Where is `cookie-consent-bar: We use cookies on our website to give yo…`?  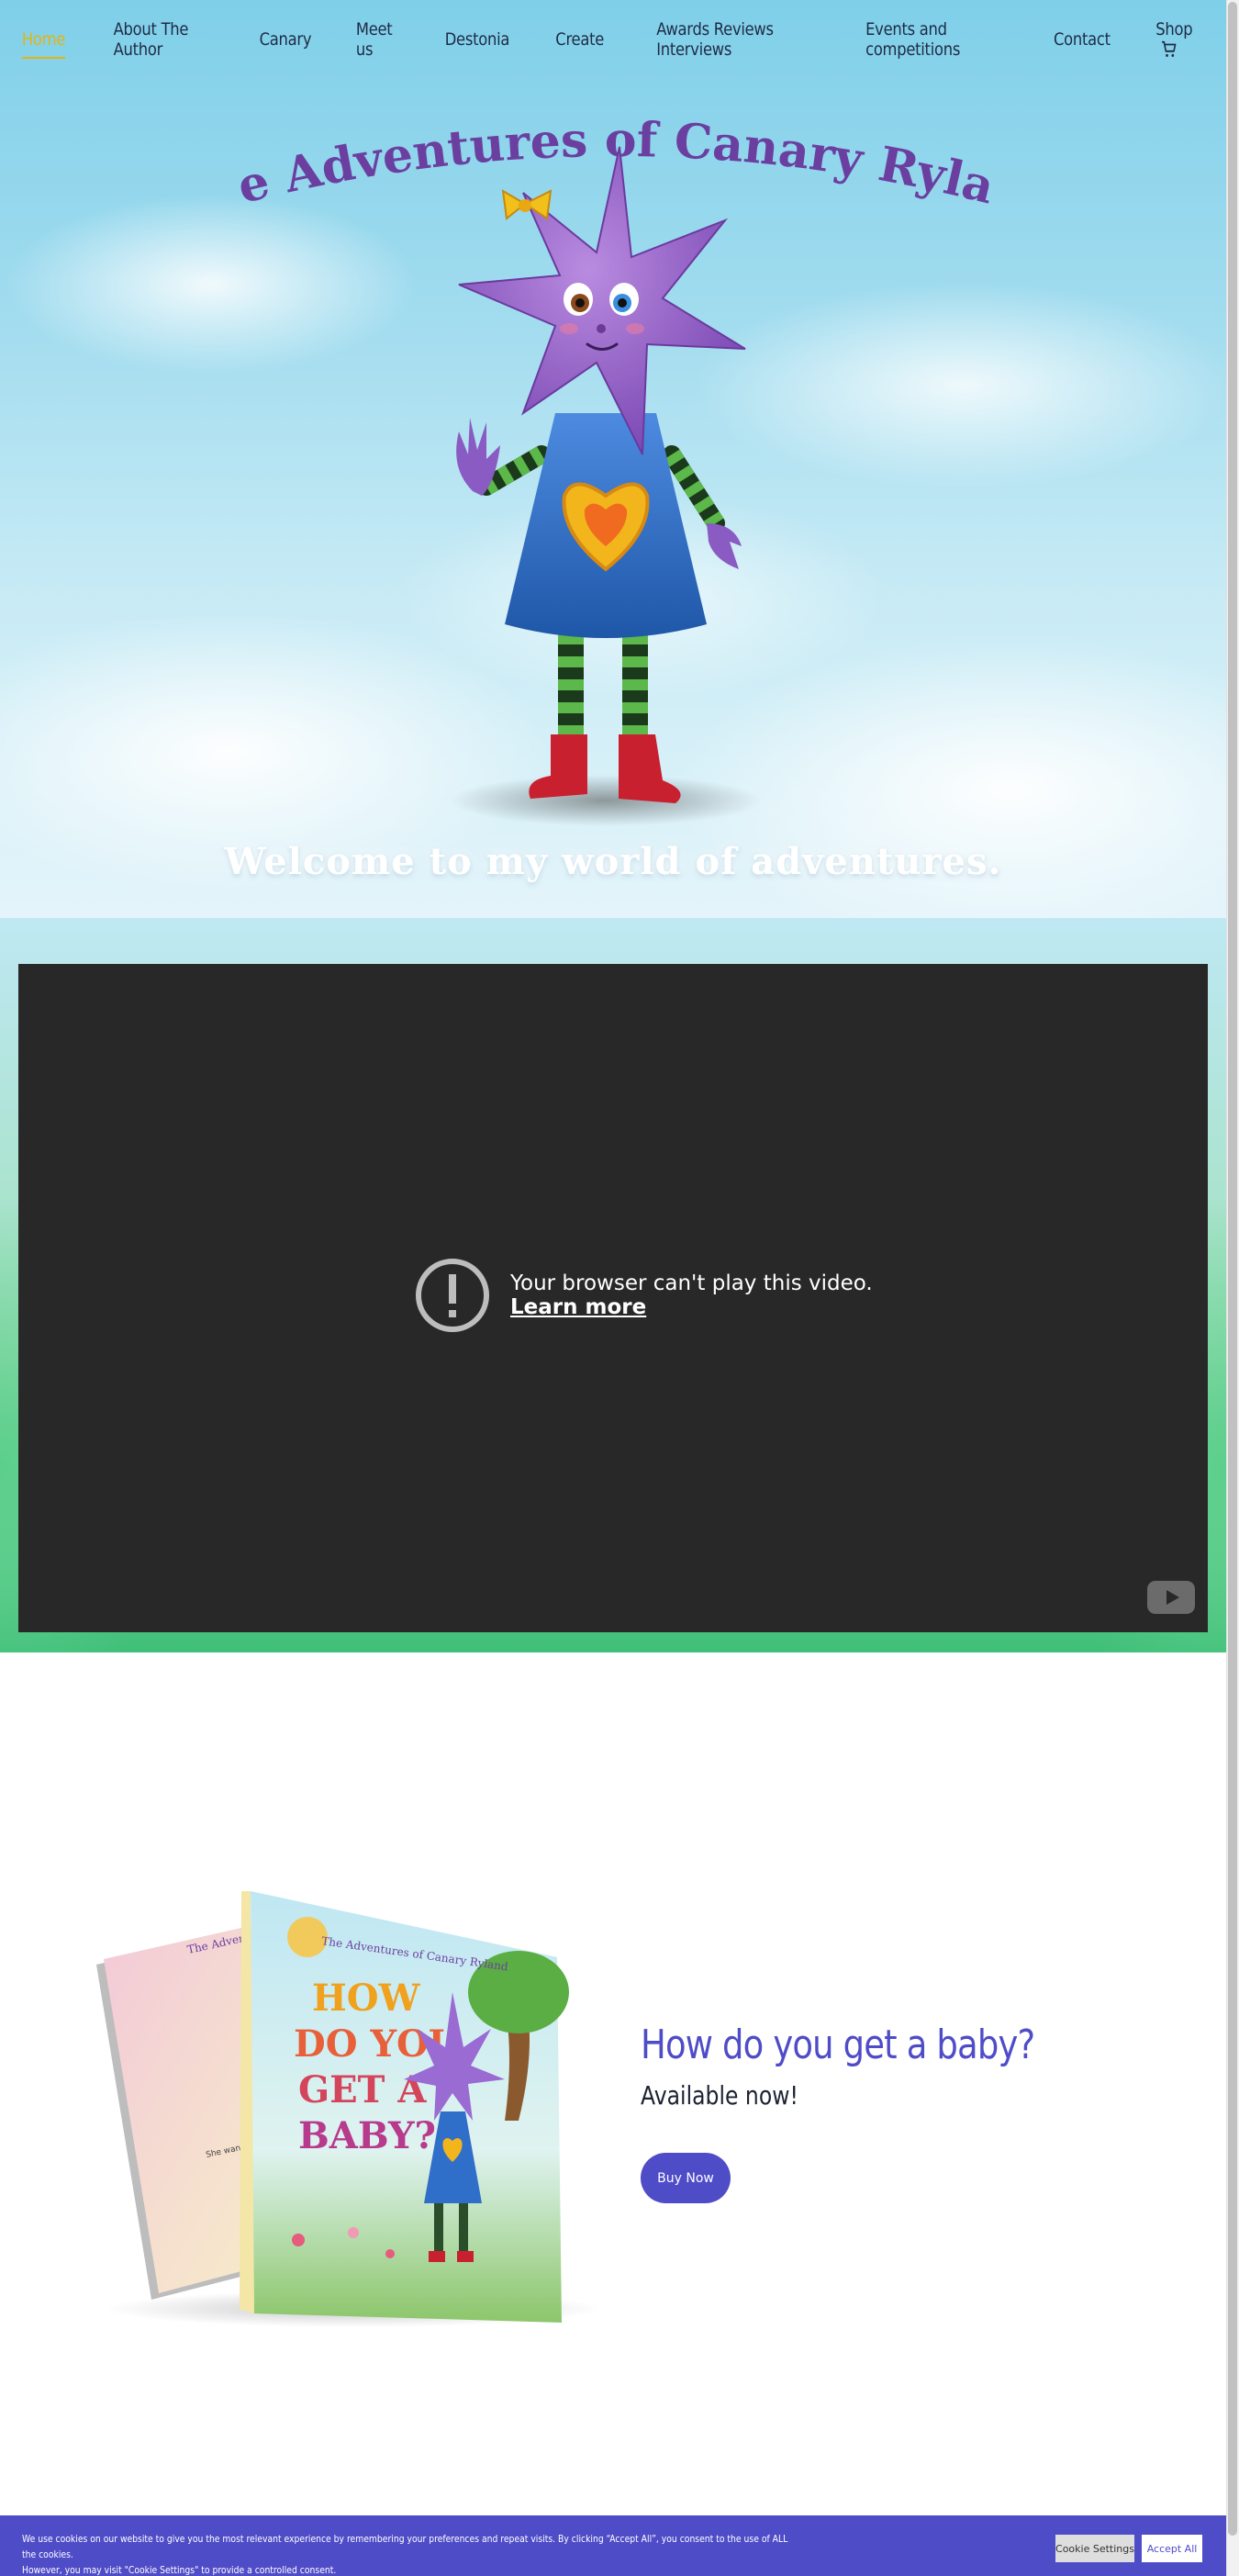 cookie-consent-bar: We use cookies on our website to give yo… is located at coordinates (613, 2545).